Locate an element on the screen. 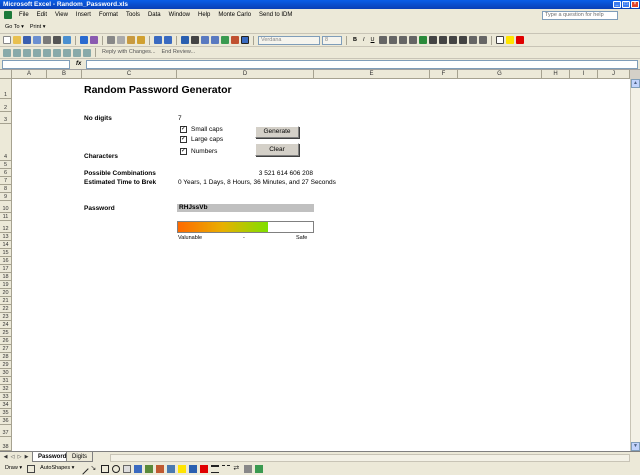 The height and width of the screenshot is (475, 640). font-name-select: Verdana is located at coordinates (289, 40).